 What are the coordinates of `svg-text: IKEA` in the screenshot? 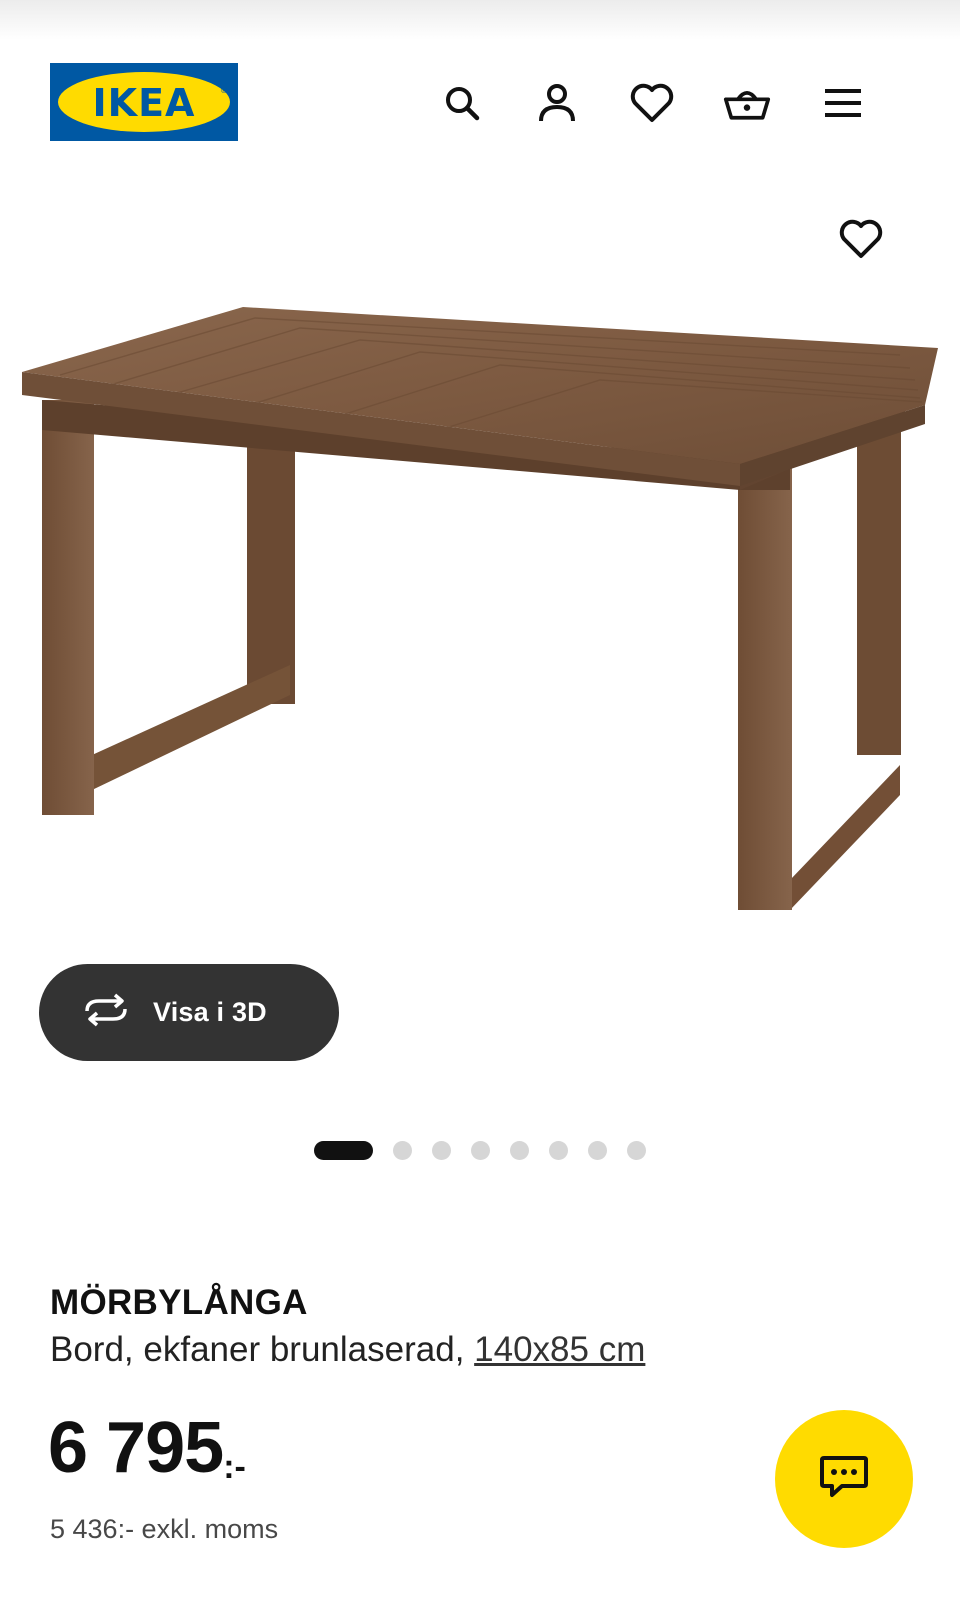 It's located at (144, 103).